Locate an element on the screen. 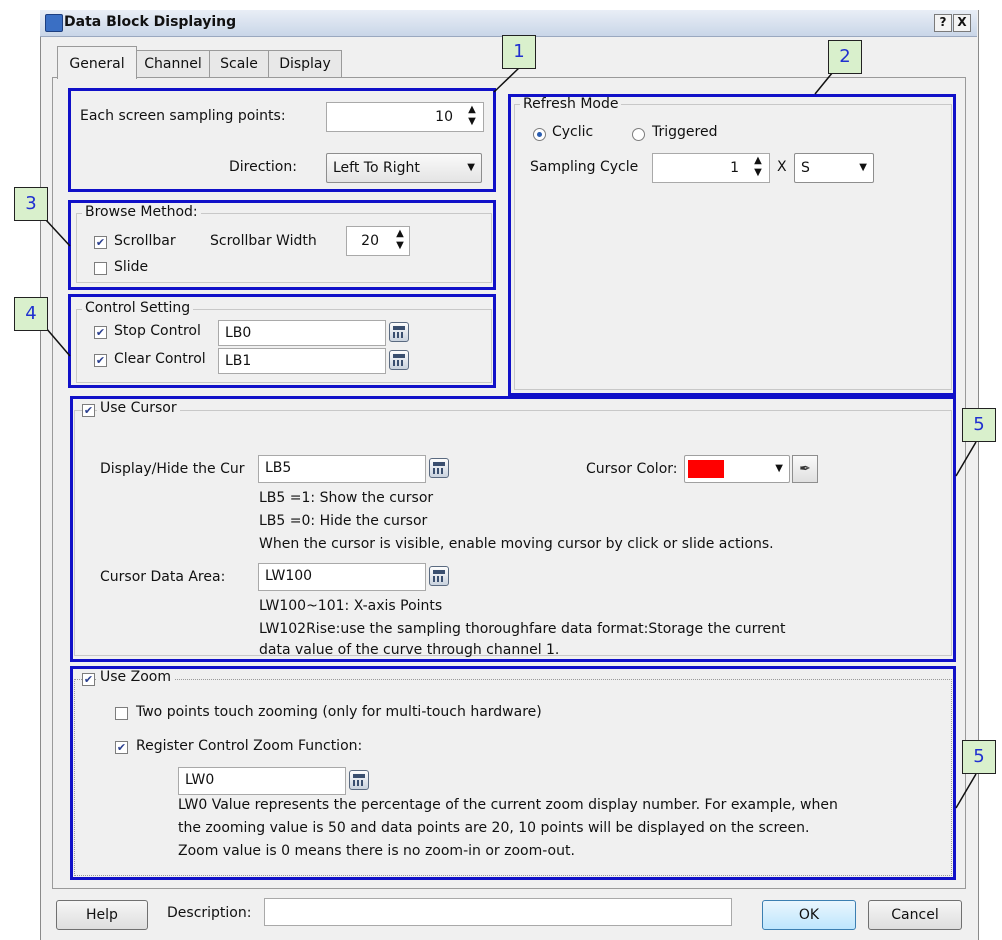 The image size is (1002, 940). tab-general: General is located at coordinates (97, 62).